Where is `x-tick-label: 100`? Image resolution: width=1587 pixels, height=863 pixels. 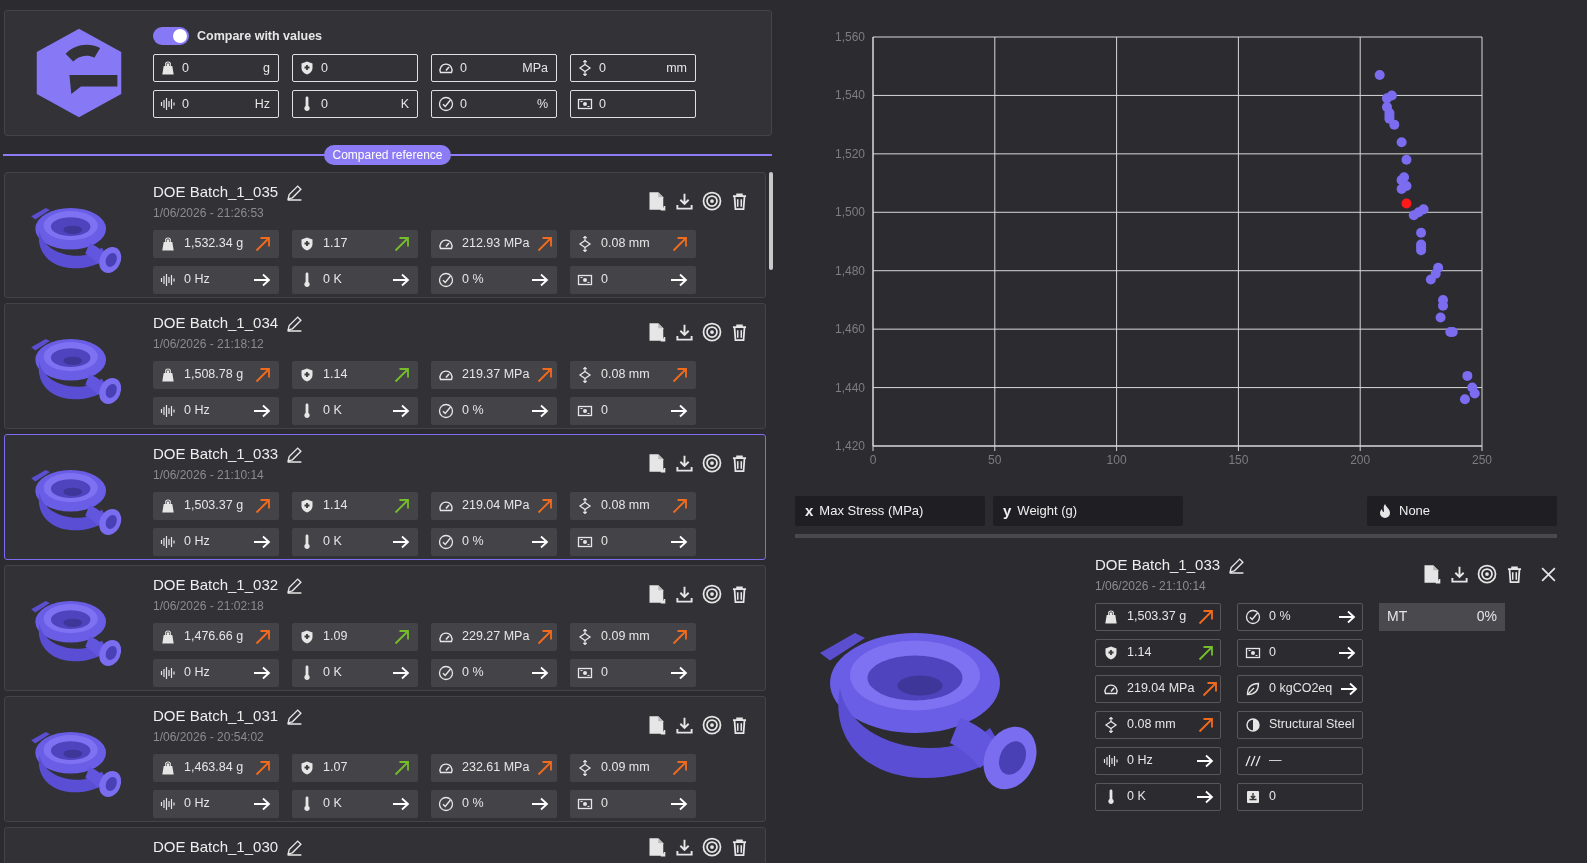
x-tick-label: 100 is located at coordinates (1116, 460).